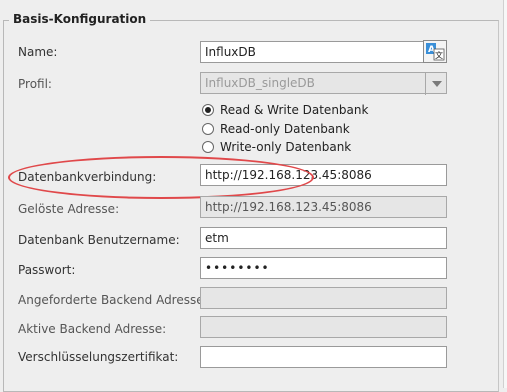 Image resolution: width=507 pixels, height=392 pixels. What do you see at coordinates (294, 110) in the screenshot?
I see `radio-label: Read & Write Datenbank` at bounding box center [294, 110].